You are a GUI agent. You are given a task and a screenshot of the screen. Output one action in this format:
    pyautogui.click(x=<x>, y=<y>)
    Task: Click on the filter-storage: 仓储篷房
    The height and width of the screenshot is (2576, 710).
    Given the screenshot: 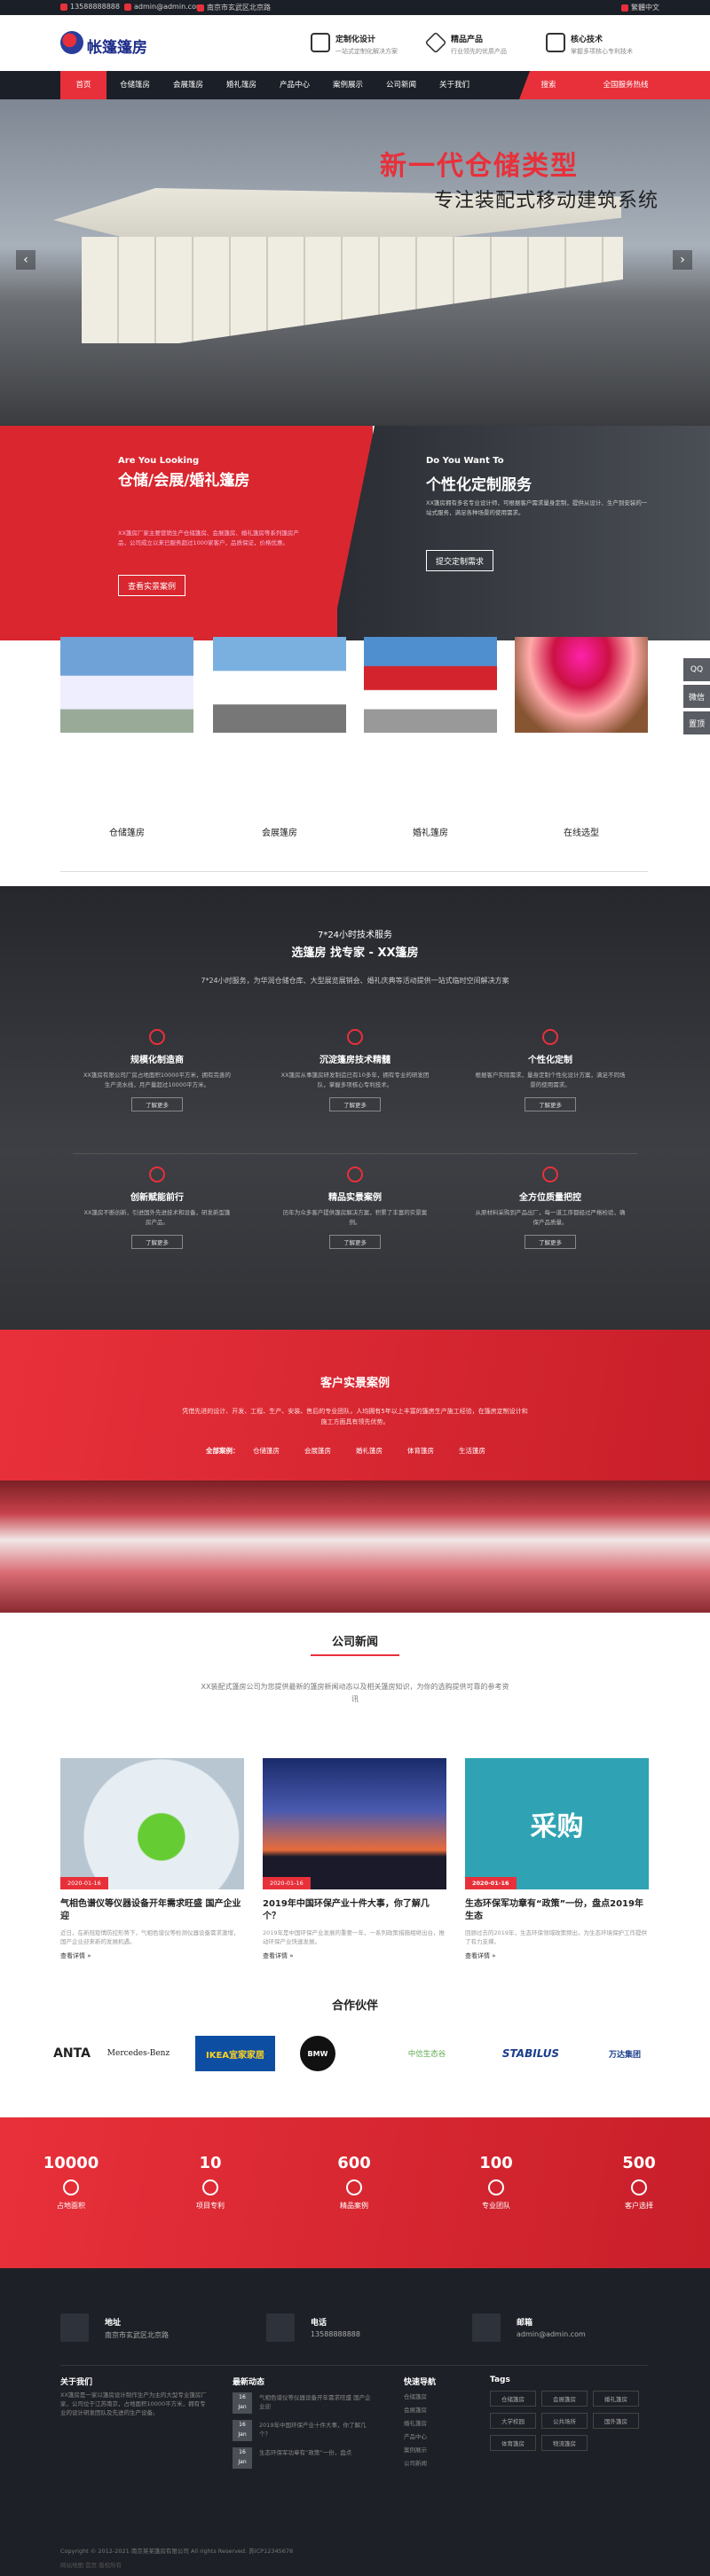 What is the action you would take?
    pyautogui.click(x=266, y=1451)
    